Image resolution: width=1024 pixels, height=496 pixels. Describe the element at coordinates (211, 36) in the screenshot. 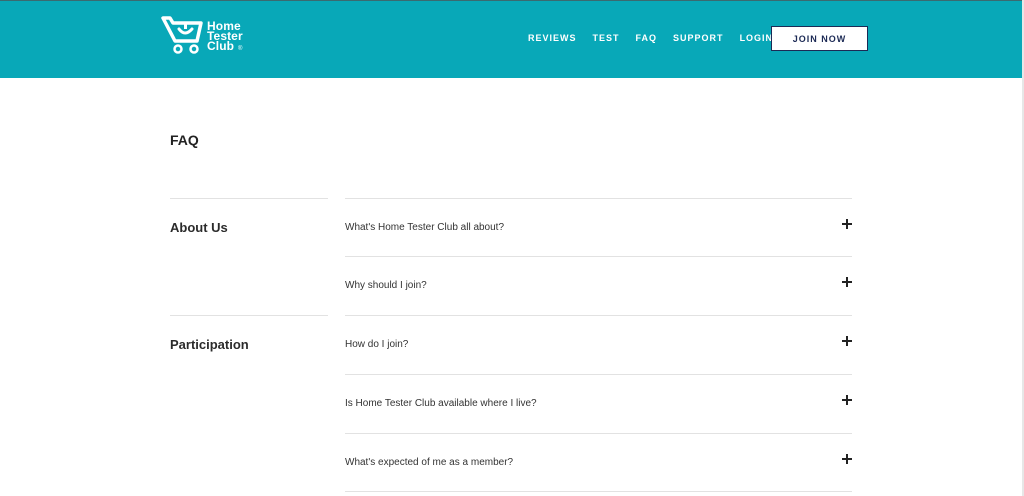

I see `home-tester-club-logo: Home Tester Club ®` at that location.